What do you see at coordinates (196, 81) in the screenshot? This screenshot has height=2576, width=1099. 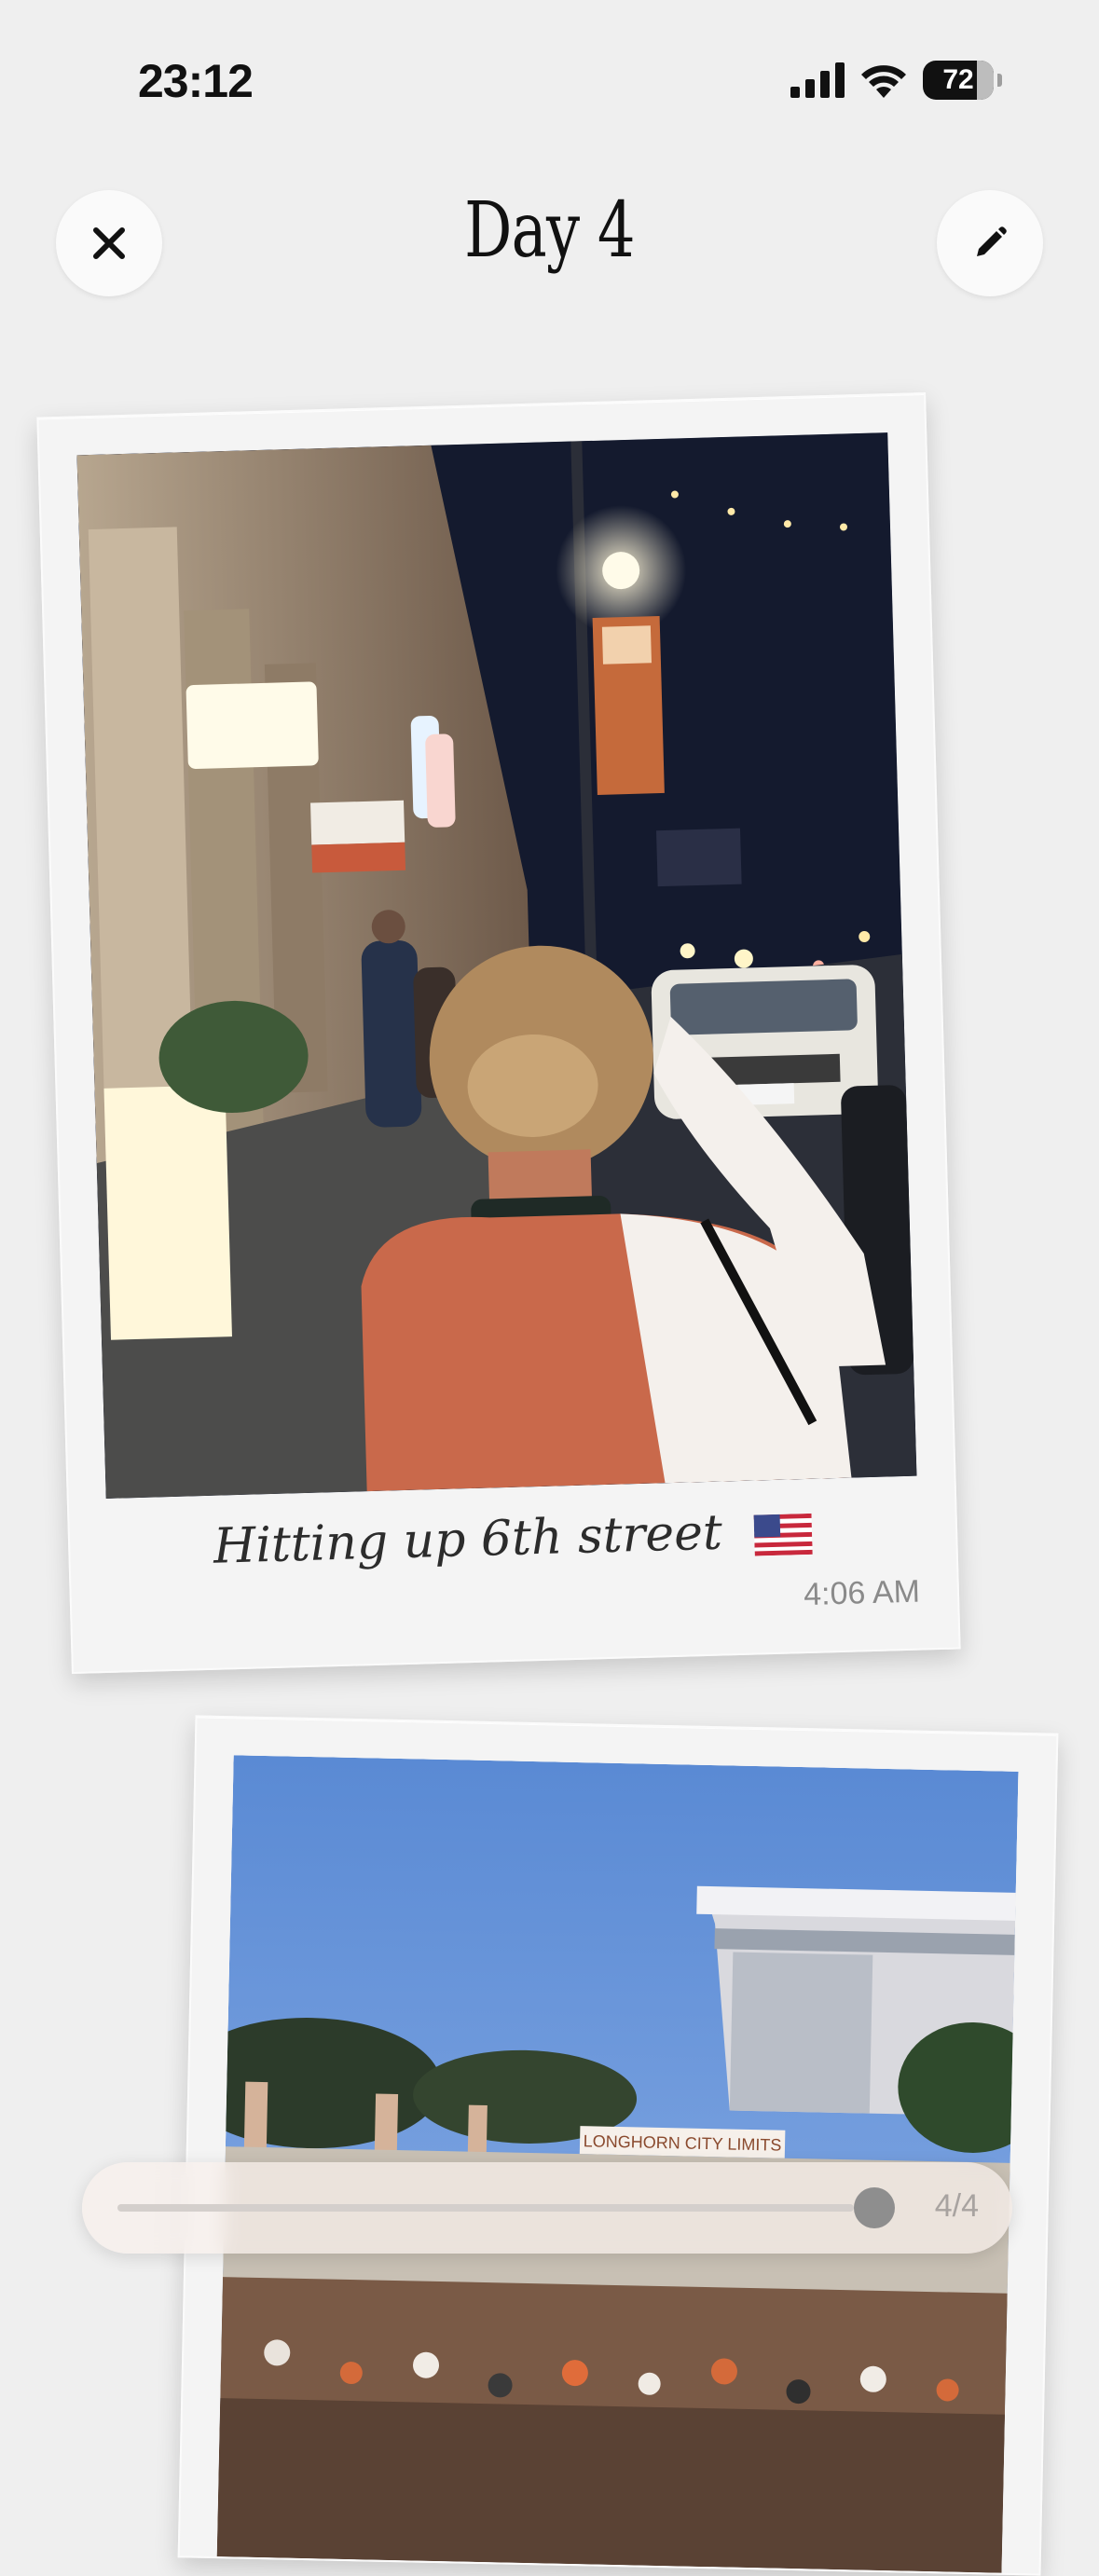 I see `status-time: 23:12` at bounding box center [196, 81].